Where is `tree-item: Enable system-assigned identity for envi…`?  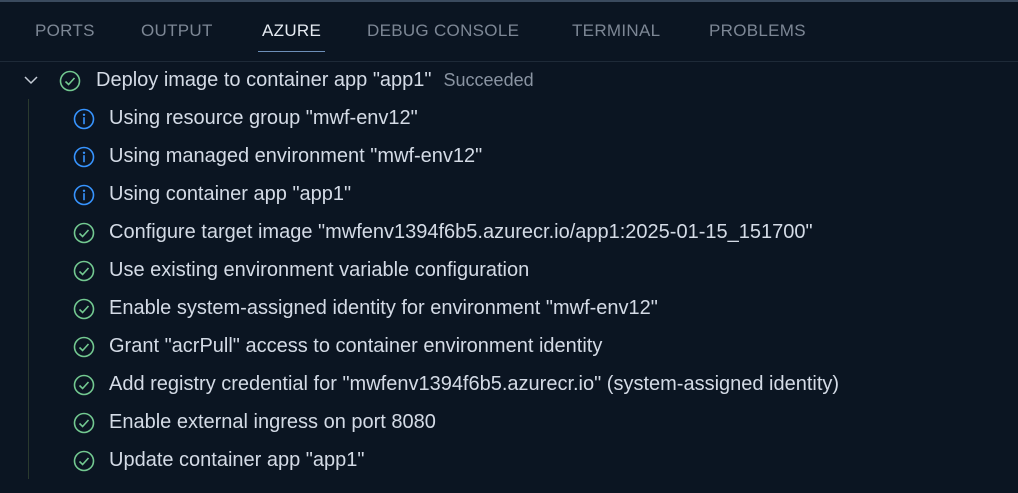 tree-item: Enable system-assigned identity for envi… is located at coordinates (509, 308).